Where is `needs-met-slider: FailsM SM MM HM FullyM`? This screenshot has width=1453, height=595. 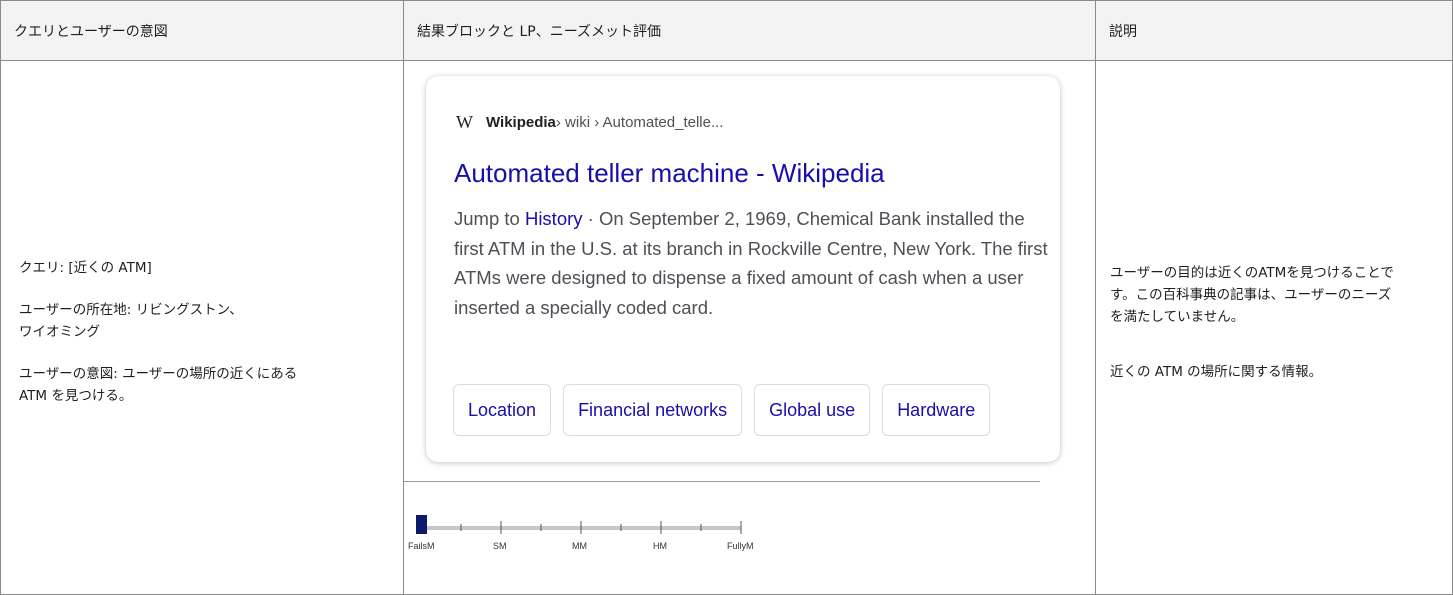
needs-met-slider: FailsM SM MM HM FullyM is located at coordinates (581, 533).